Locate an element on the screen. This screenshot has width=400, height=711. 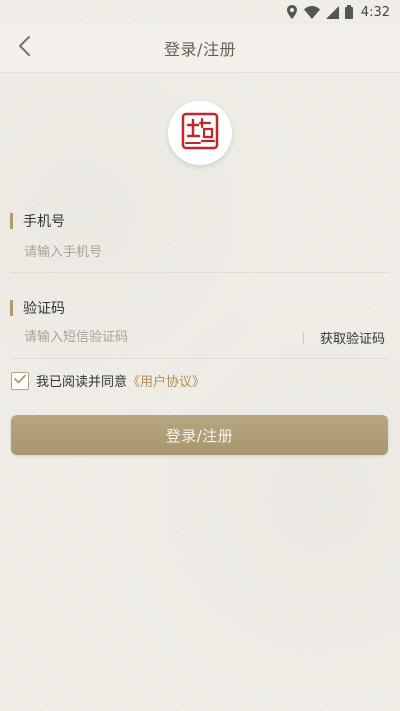
seal-logo-icon is located at coordinates (200, 133).